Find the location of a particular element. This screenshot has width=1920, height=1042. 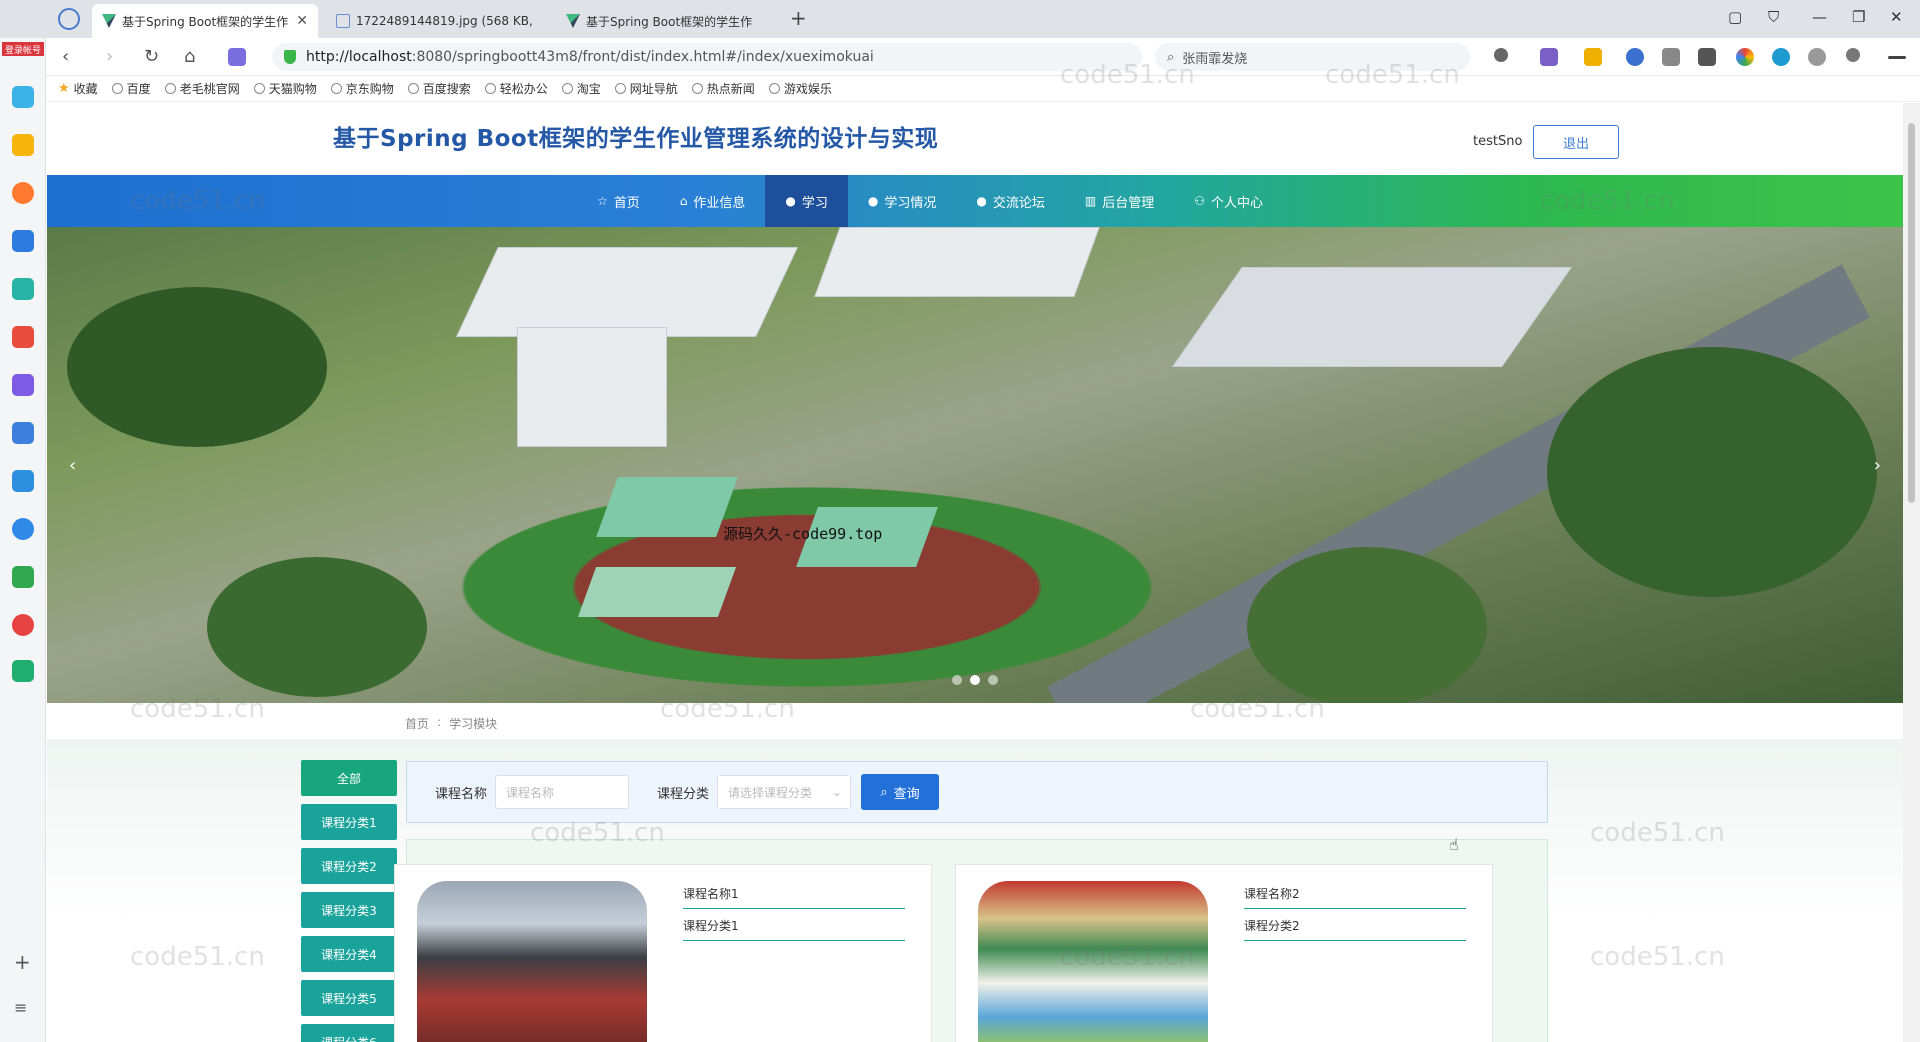

nav-item-home: ☆ 首页 is located at coordinates (618, 201).